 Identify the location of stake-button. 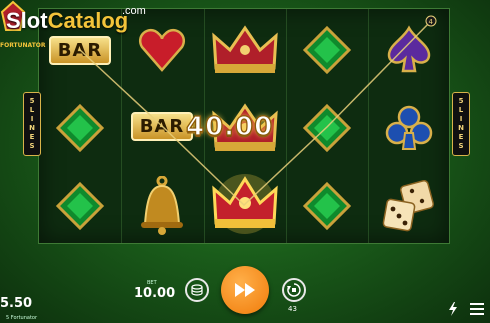
(197, 290).